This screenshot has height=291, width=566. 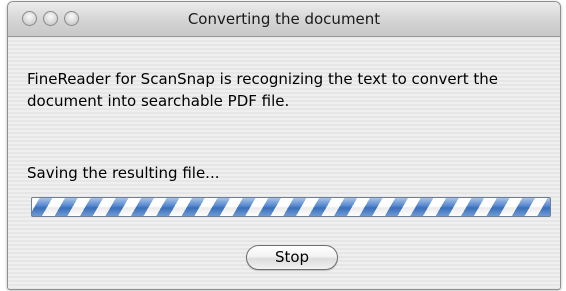 I want to click on stop-button: Stop, so click(x=292, y=257).